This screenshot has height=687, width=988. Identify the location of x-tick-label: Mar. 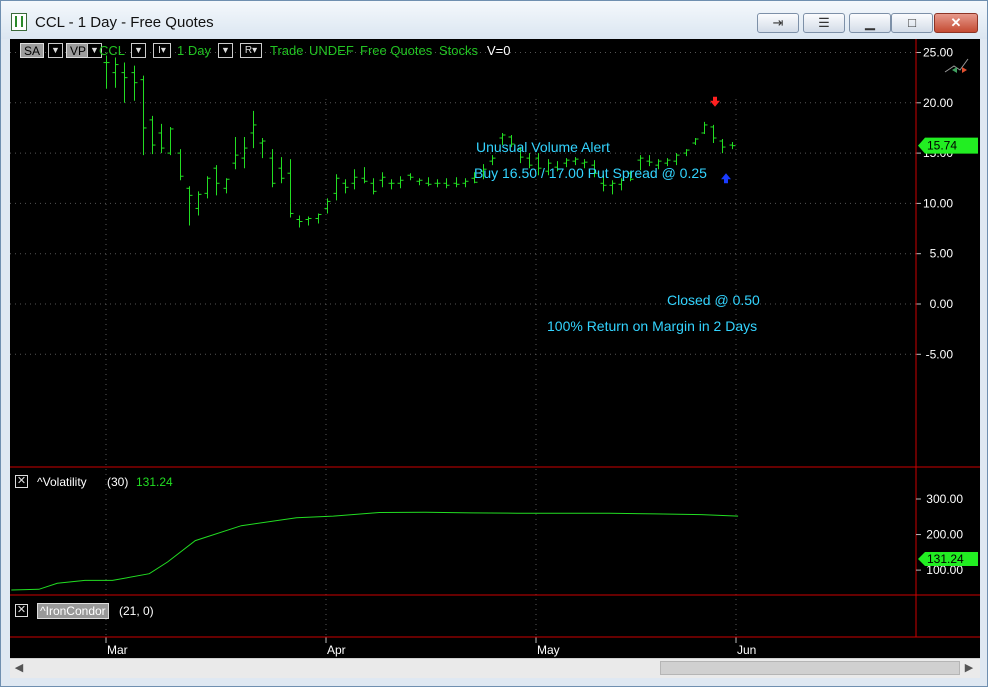
(117, 650).